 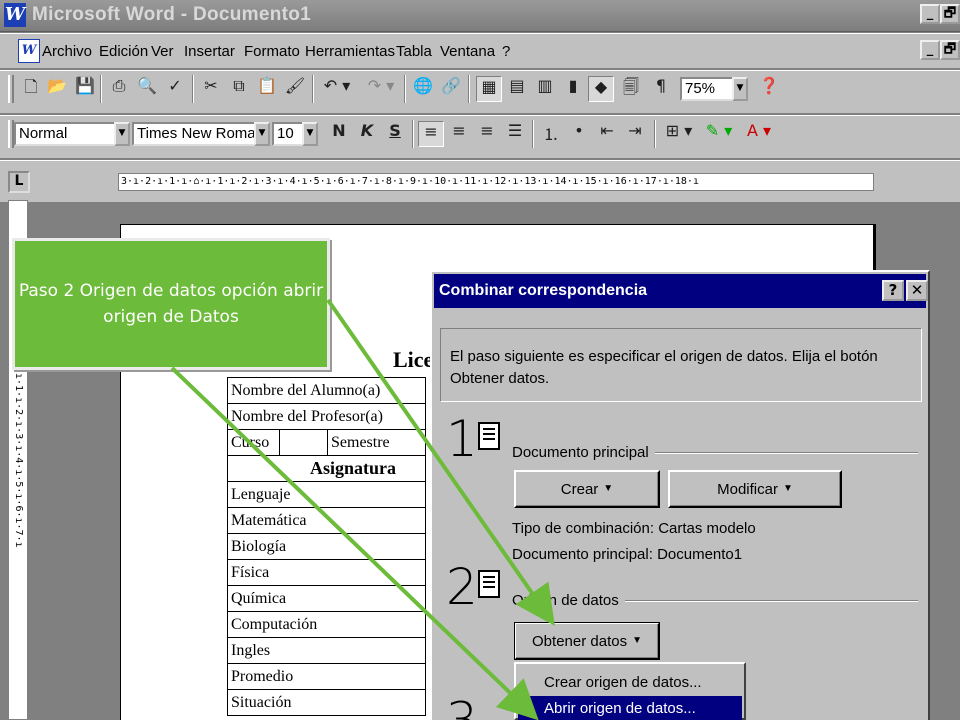 I want to click on font-dropdown-arrow: ▼, so click(x=262, y=134).